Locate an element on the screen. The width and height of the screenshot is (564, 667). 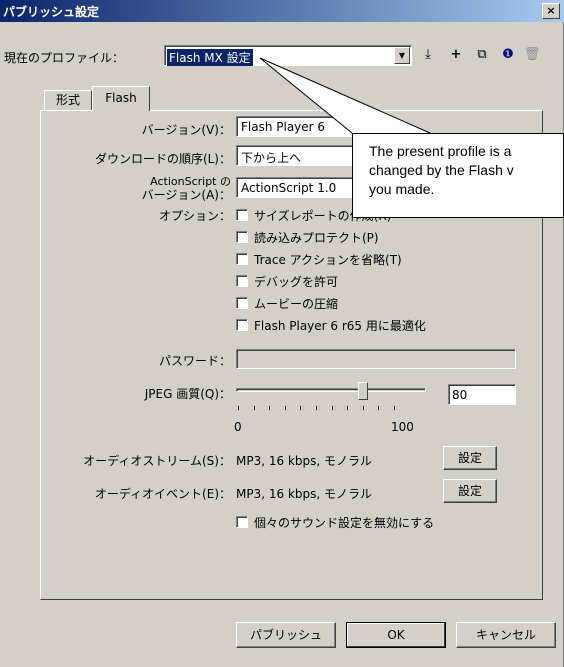
delete-profile-icon: 🗑 is located at coordinates (532, 55).